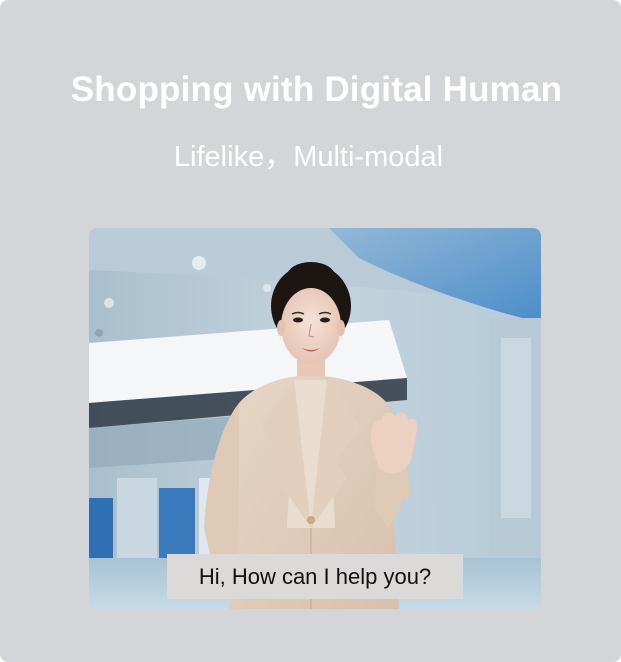 This screenshot has width=621, height=662. Describe the element at coordinates (316, 89) in the screenshot. I see `page-title: Shopping with Digital Human` at that location.